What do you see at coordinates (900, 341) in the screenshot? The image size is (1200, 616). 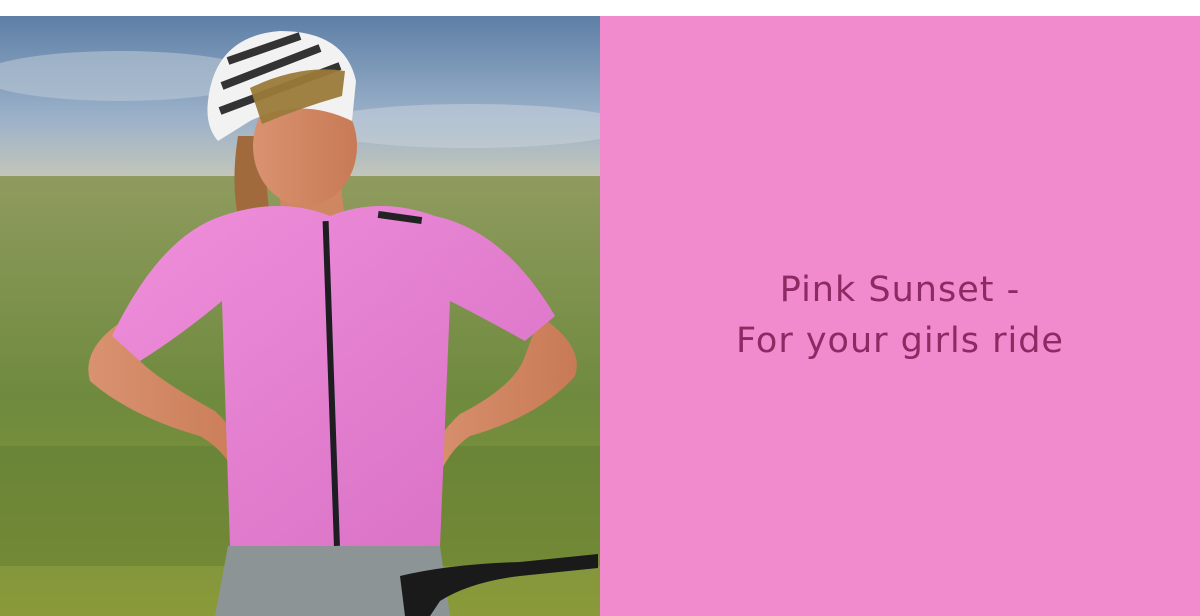 I see `headline-line-2: For your girls ride` at bounding box center [900, 341].